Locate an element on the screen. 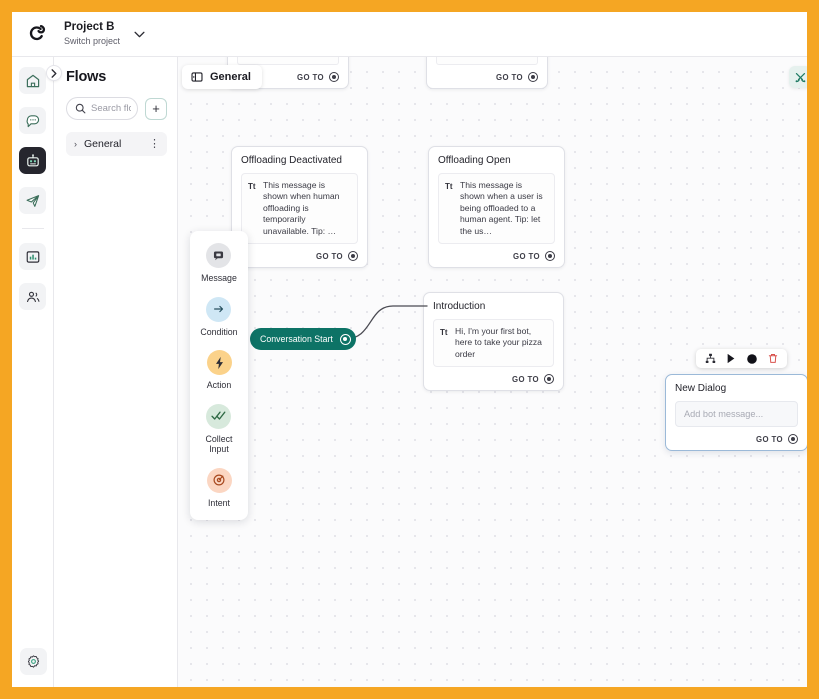 The height and width of the screenshot is (699, 819). sidebar-item-bot-builder is located at coordinates (32, 160).